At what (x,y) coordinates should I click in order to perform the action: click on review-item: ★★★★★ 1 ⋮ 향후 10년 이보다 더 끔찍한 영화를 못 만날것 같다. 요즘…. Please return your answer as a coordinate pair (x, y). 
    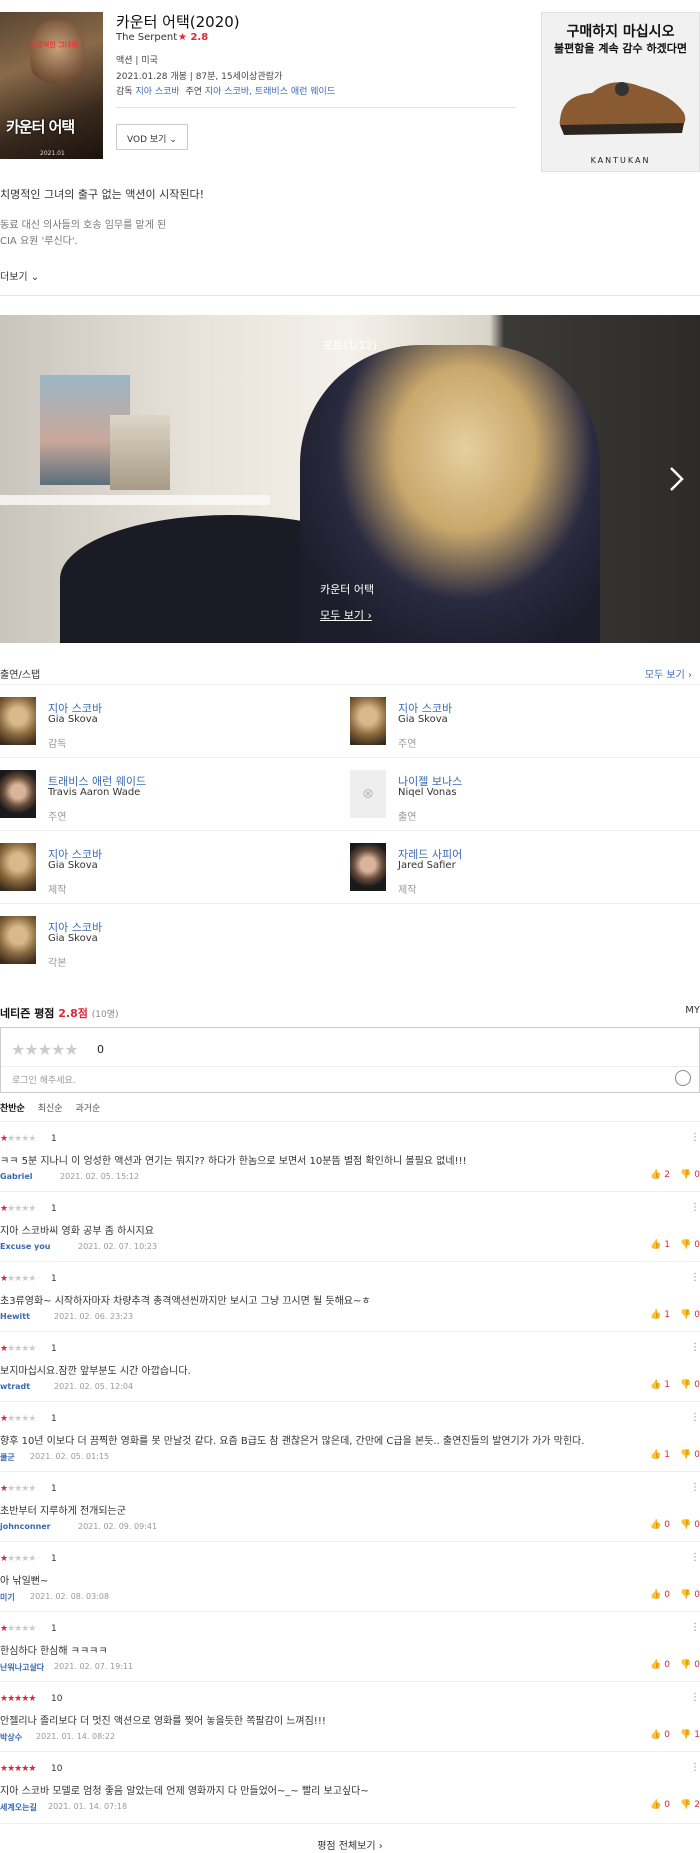
    Looking at the image, I should click on (350, 1436).